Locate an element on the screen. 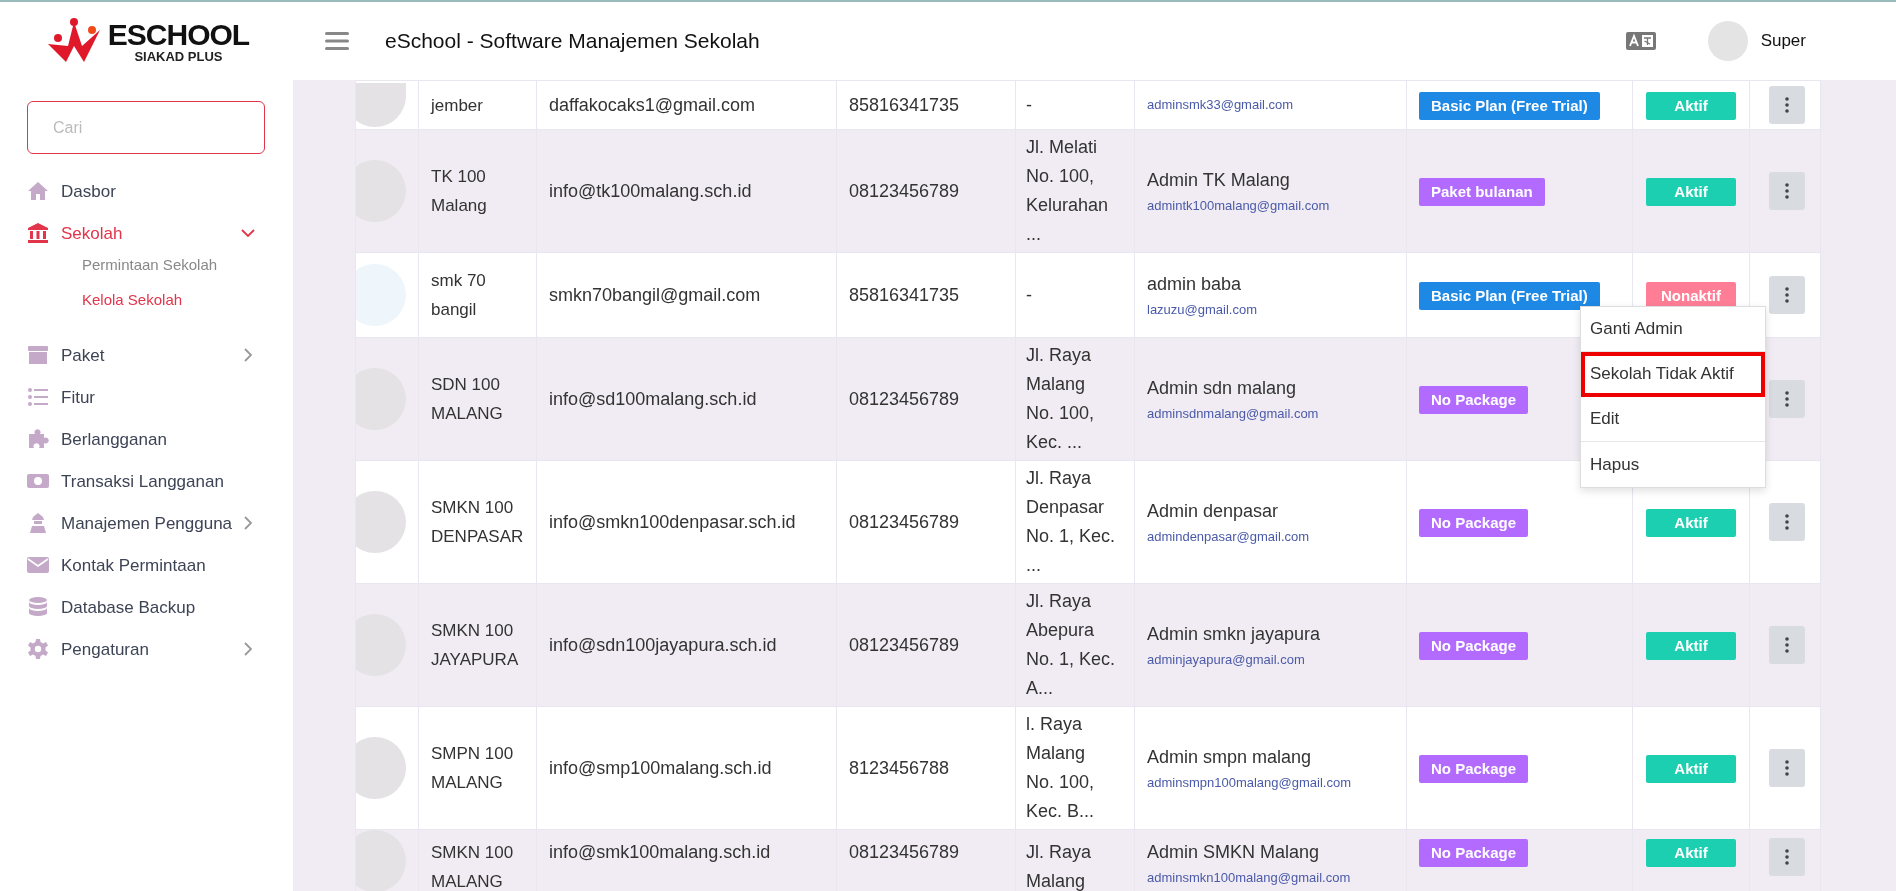  school-email: info@tk100malang.sch.id is located at coordinates (651, 191).